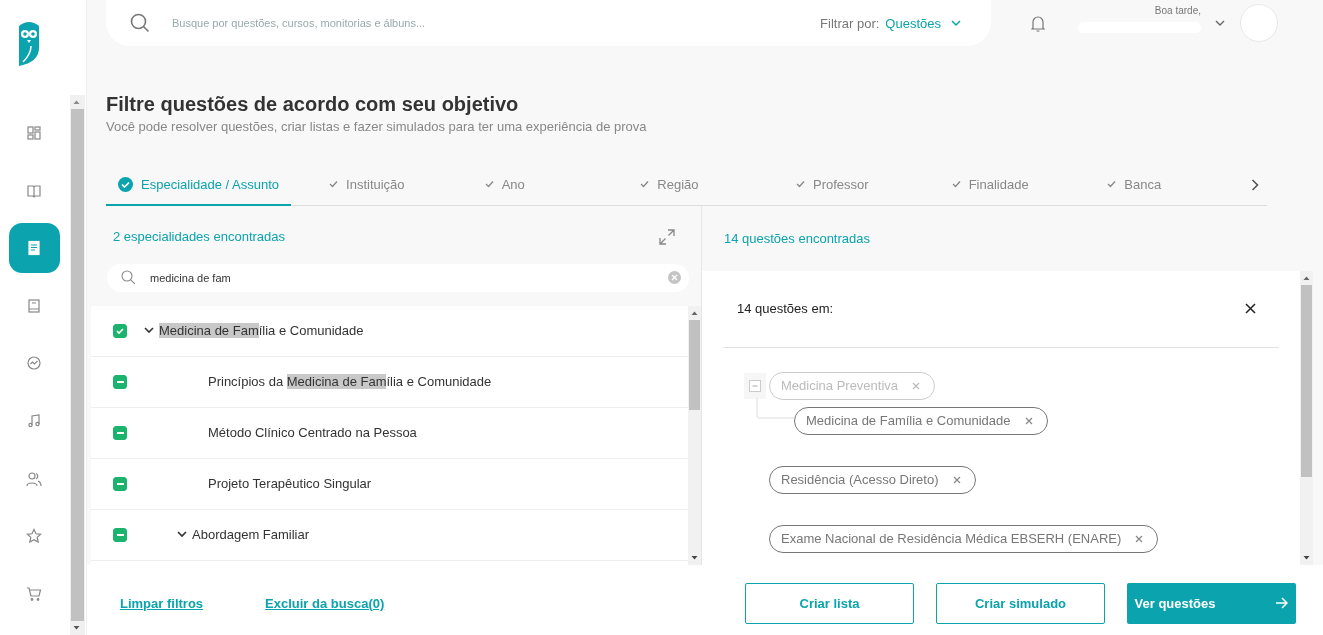 This screenshot has width=1323, height=635. What do you see at coordinates (261, 331) in the screenshot?
I see `tree-item-label: Medicina de Família e Comunidade` at bounding box center [261, 331].